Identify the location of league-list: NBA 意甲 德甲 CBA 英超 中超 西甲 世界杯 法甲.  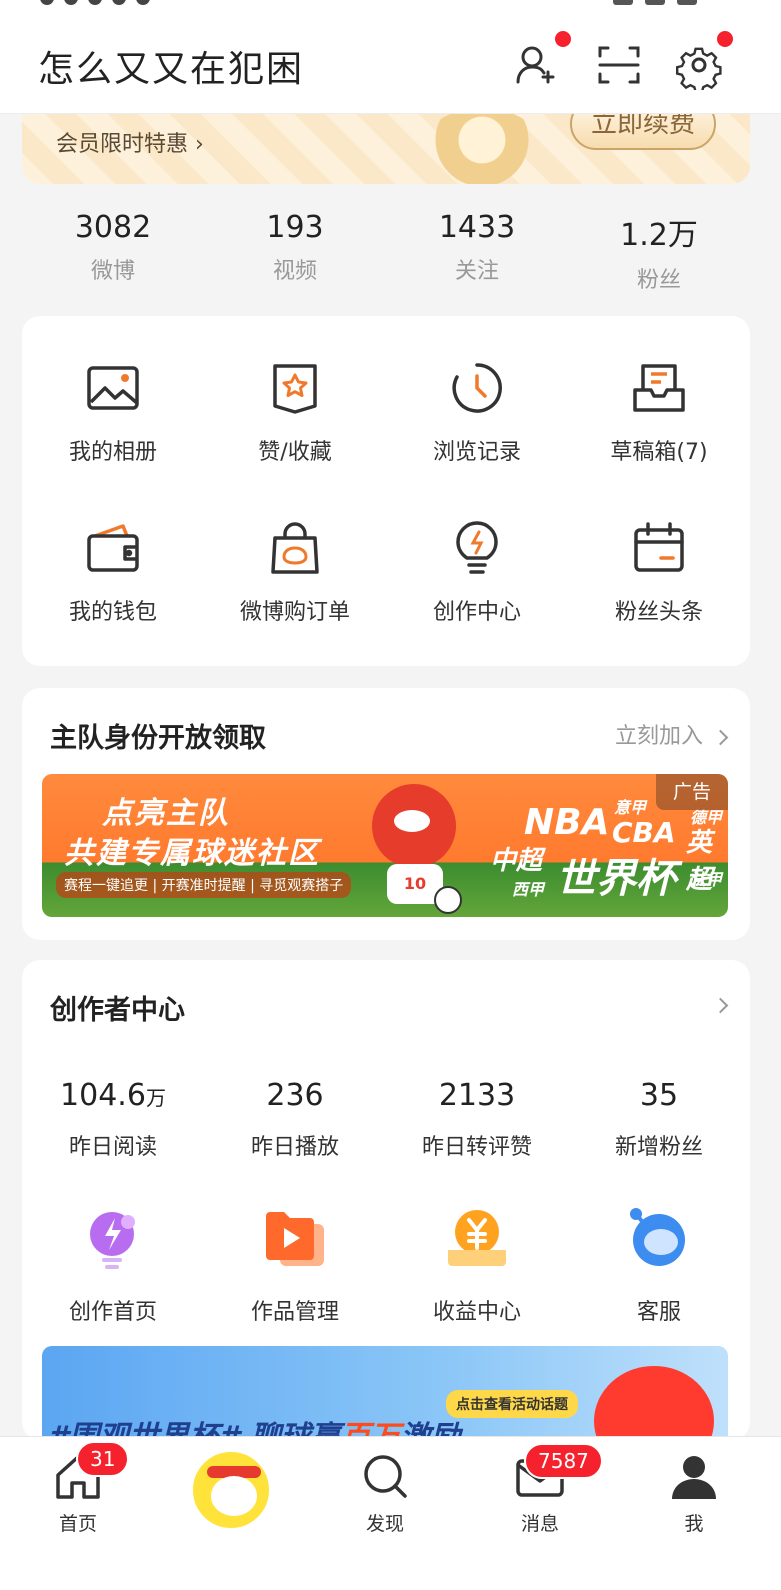
(585, 852).